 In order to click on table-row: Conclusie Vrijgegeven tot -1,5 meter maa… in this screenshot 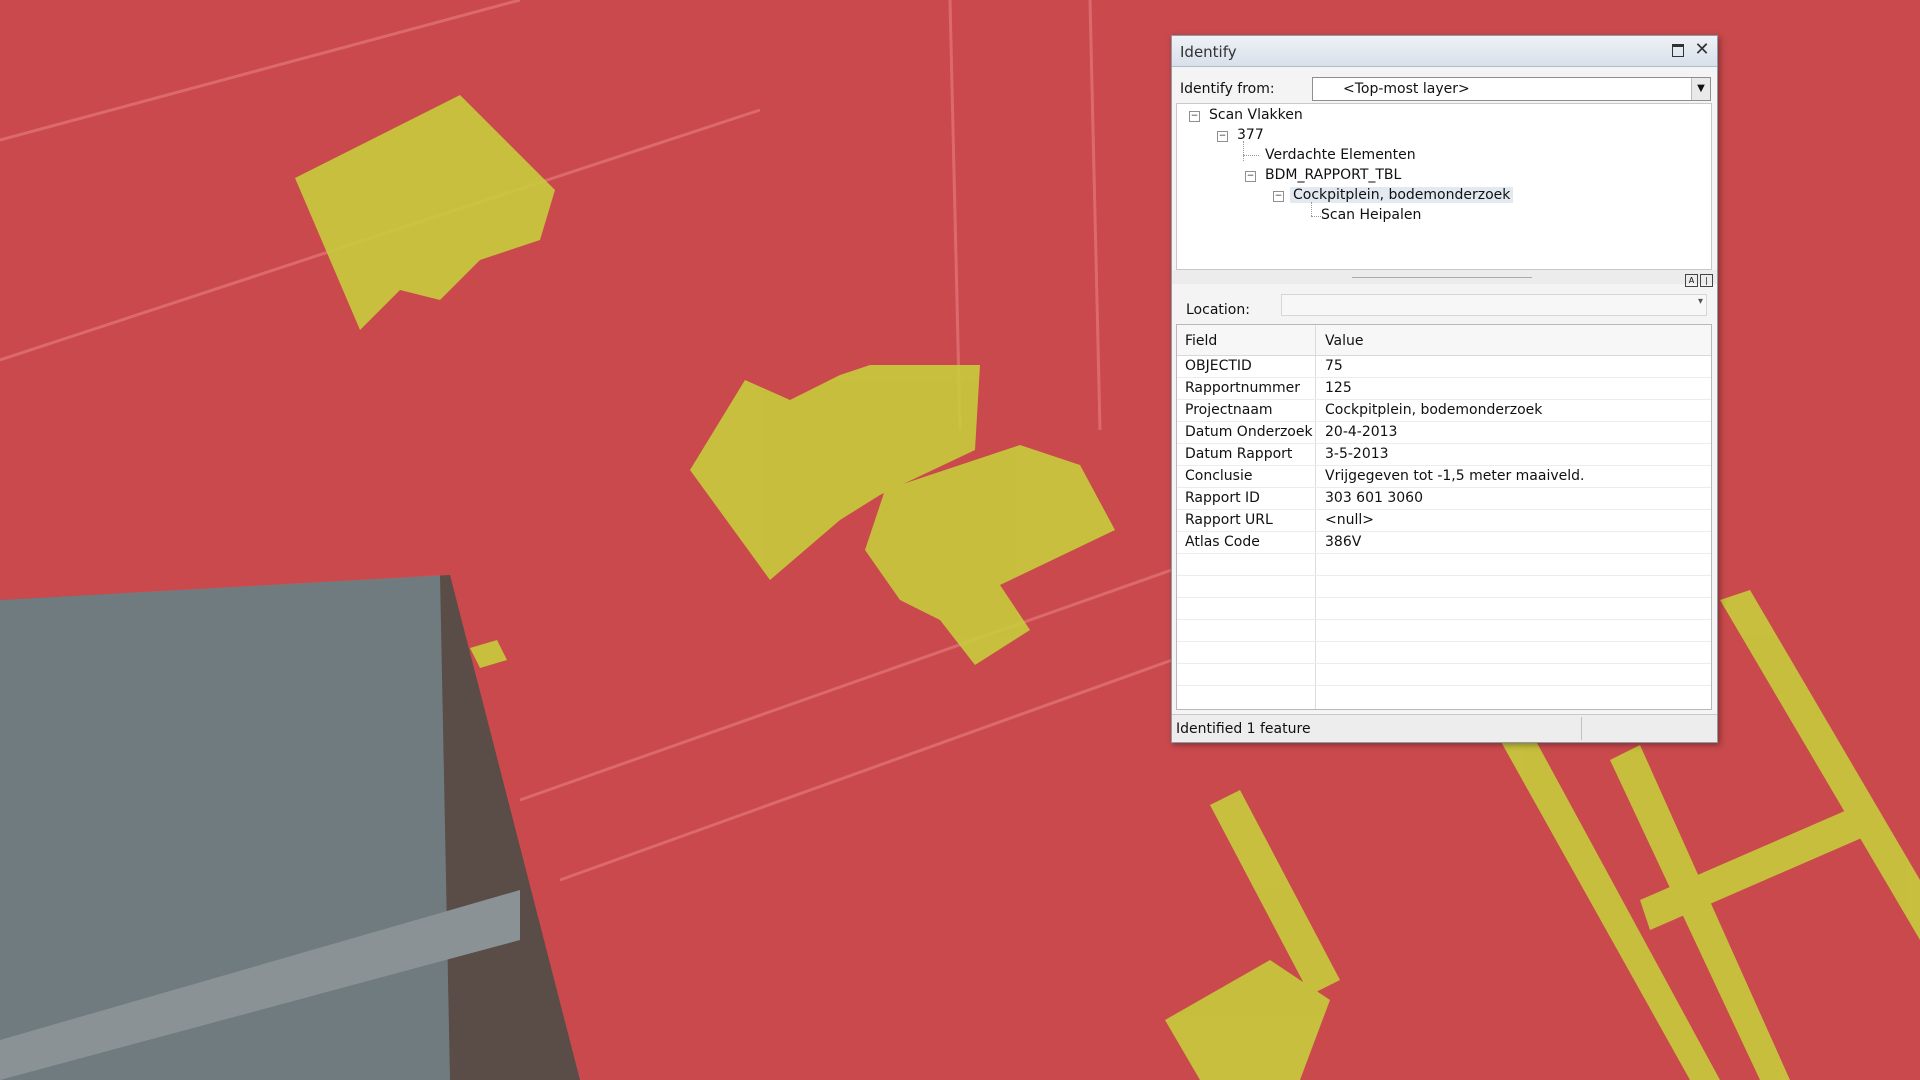, I will do `click(1444, 477)`.